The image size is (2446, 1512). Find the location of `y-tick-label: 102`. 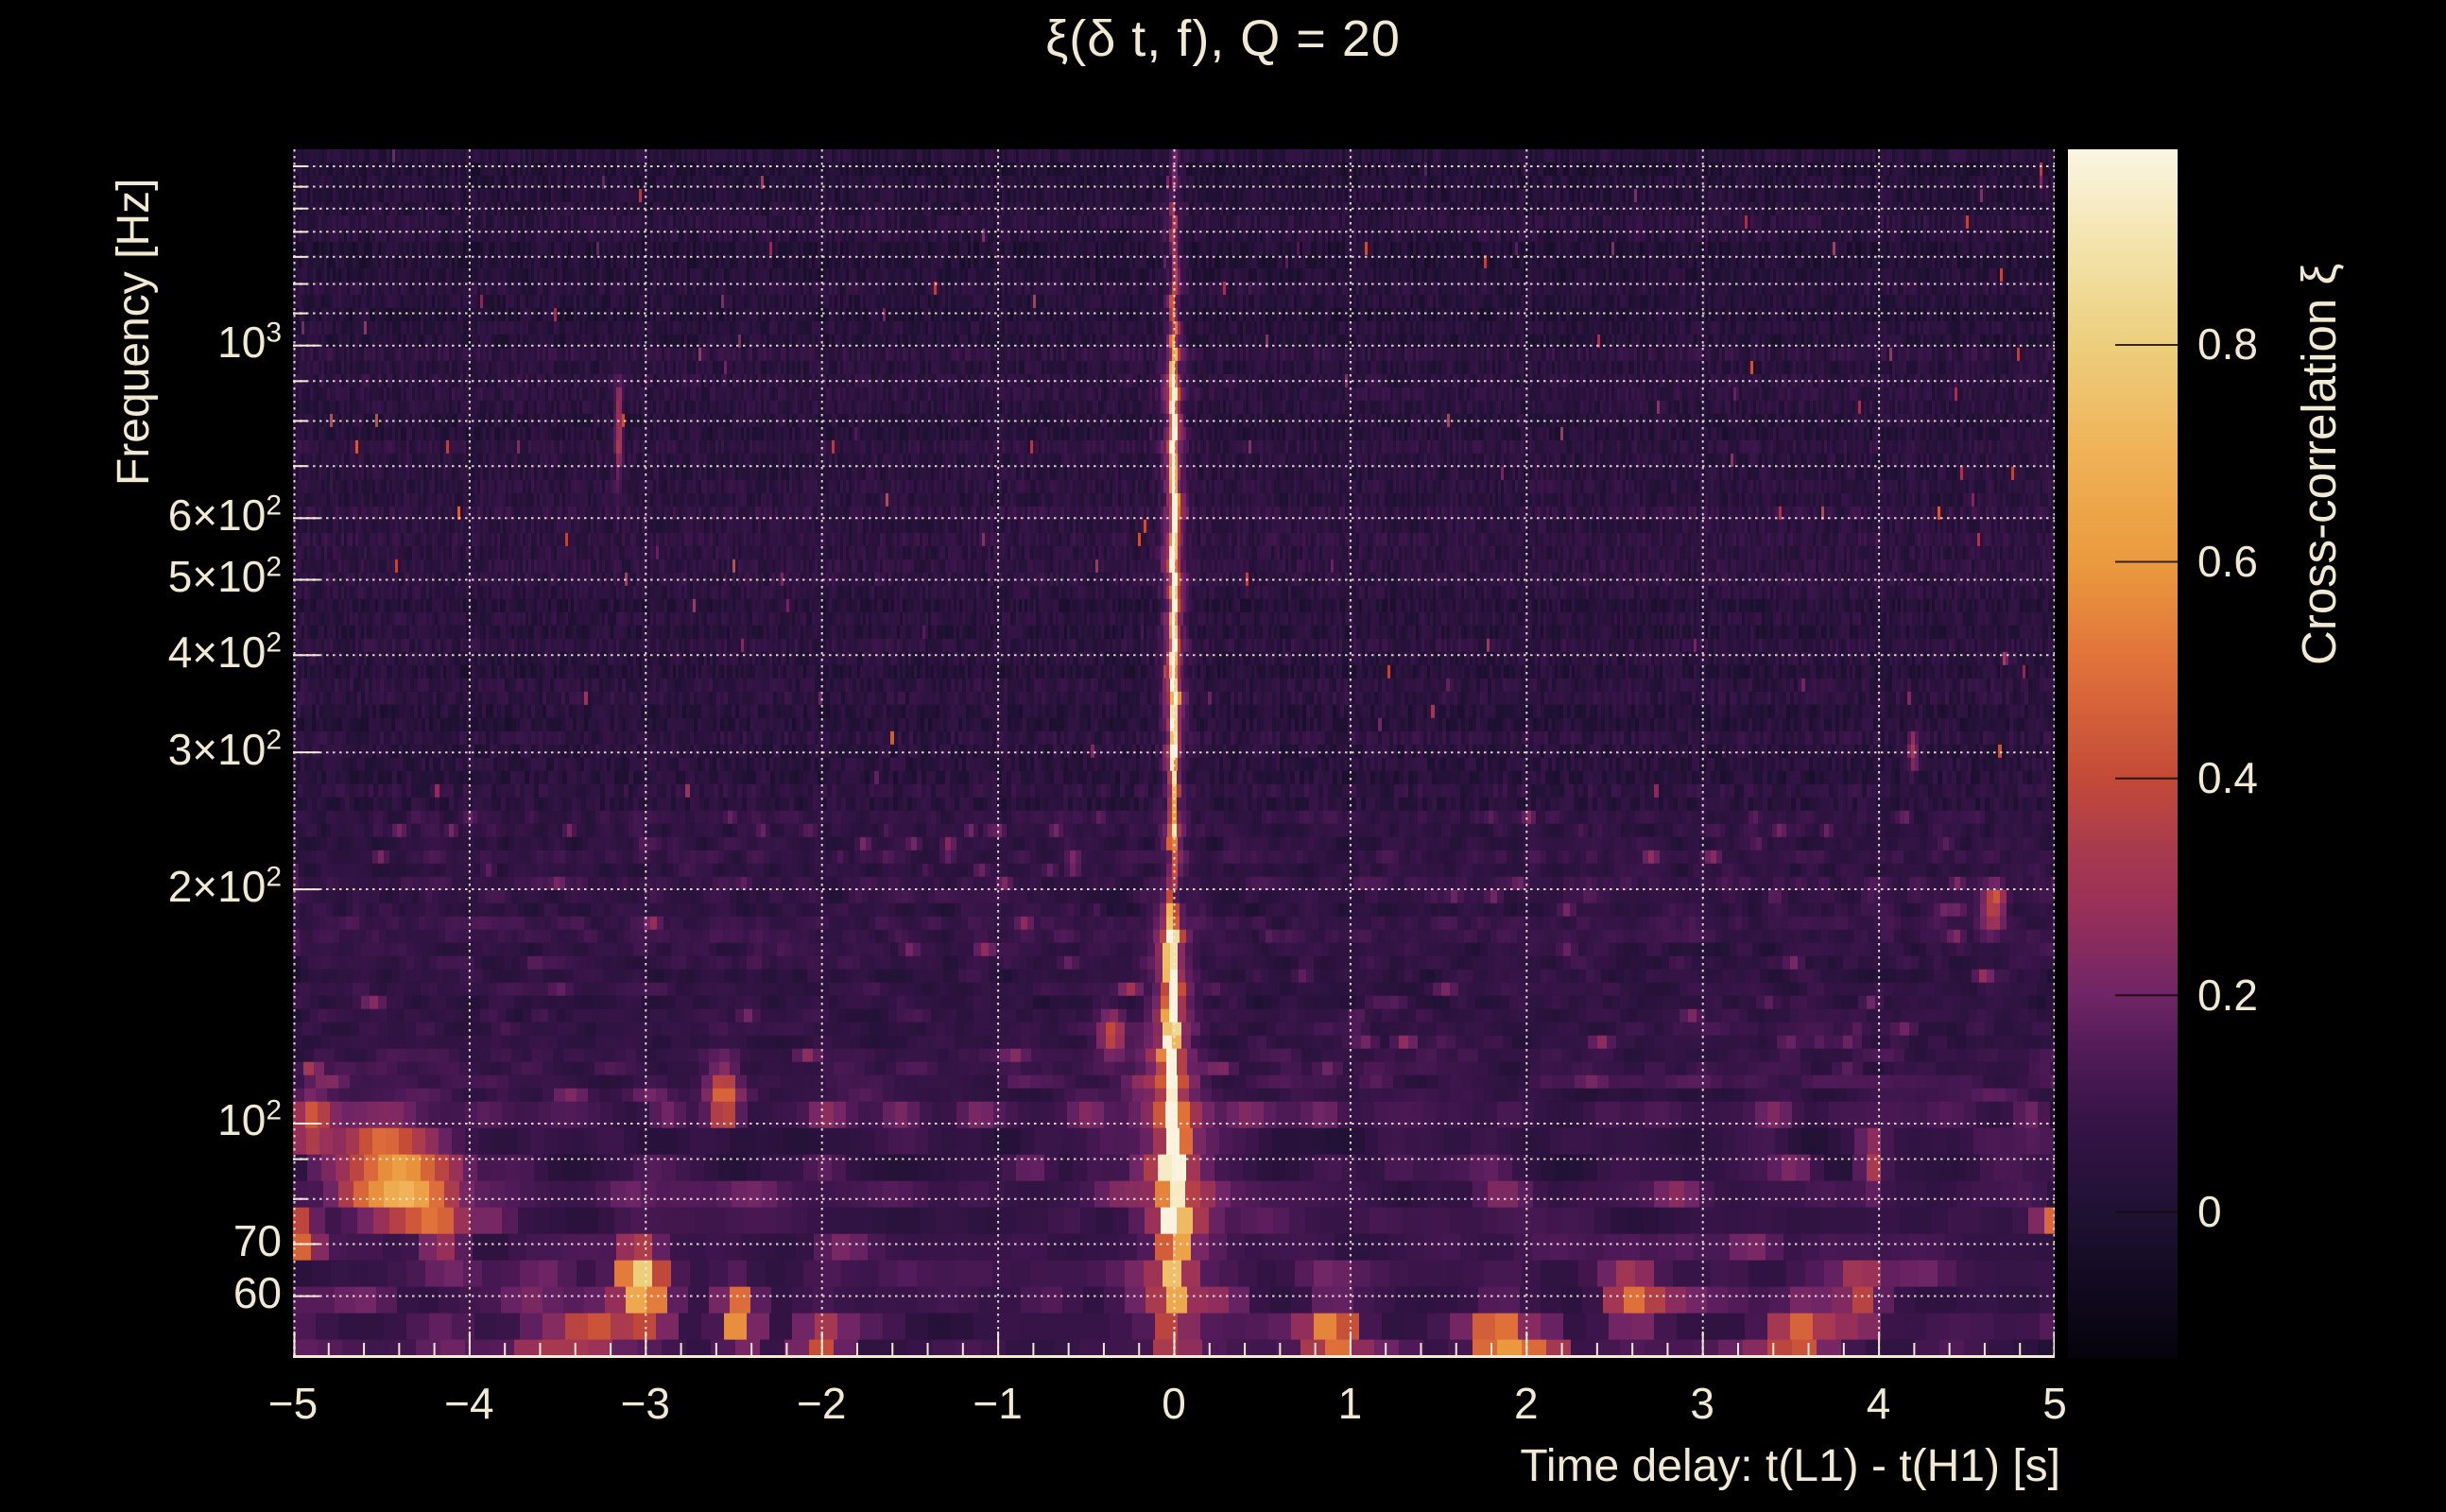

y-tick-label: 102 is located at coordinates (249, 1120).